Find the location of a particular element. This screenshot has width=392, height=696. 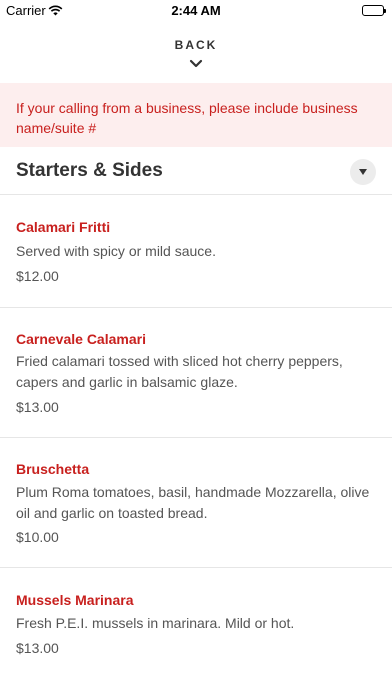

menu-item-price: $12.00 is located at coordinates (37, 276).